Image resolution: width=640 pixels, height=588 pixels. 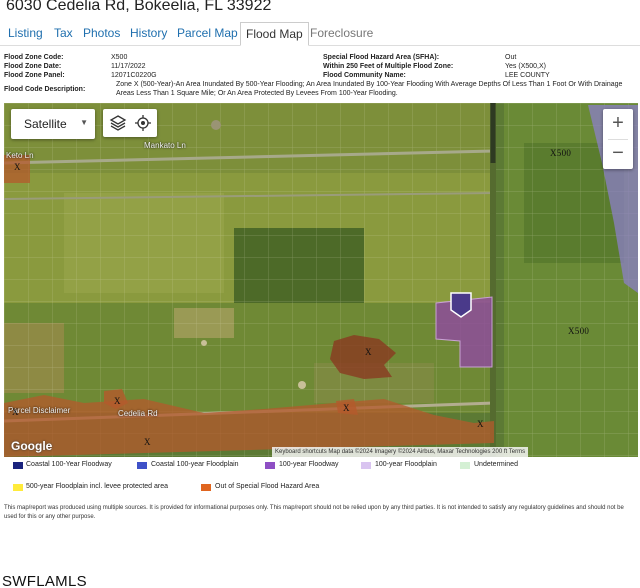 I want to click on zone-label-x500-top: X500, so click(x=561, y=153).